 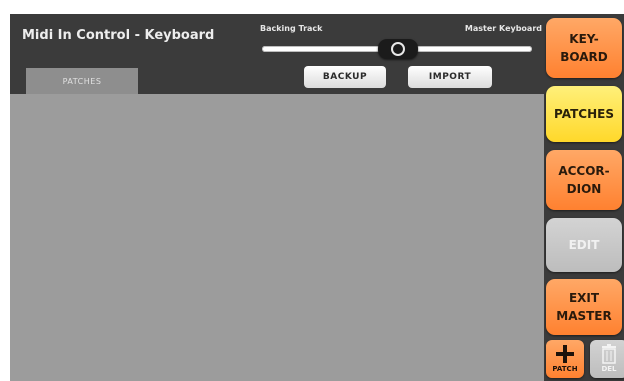 What do you see at coordinates (565, 369) in the screenshot?
I see `add-patch-label: PATCH` at bounding box center [565, 369].